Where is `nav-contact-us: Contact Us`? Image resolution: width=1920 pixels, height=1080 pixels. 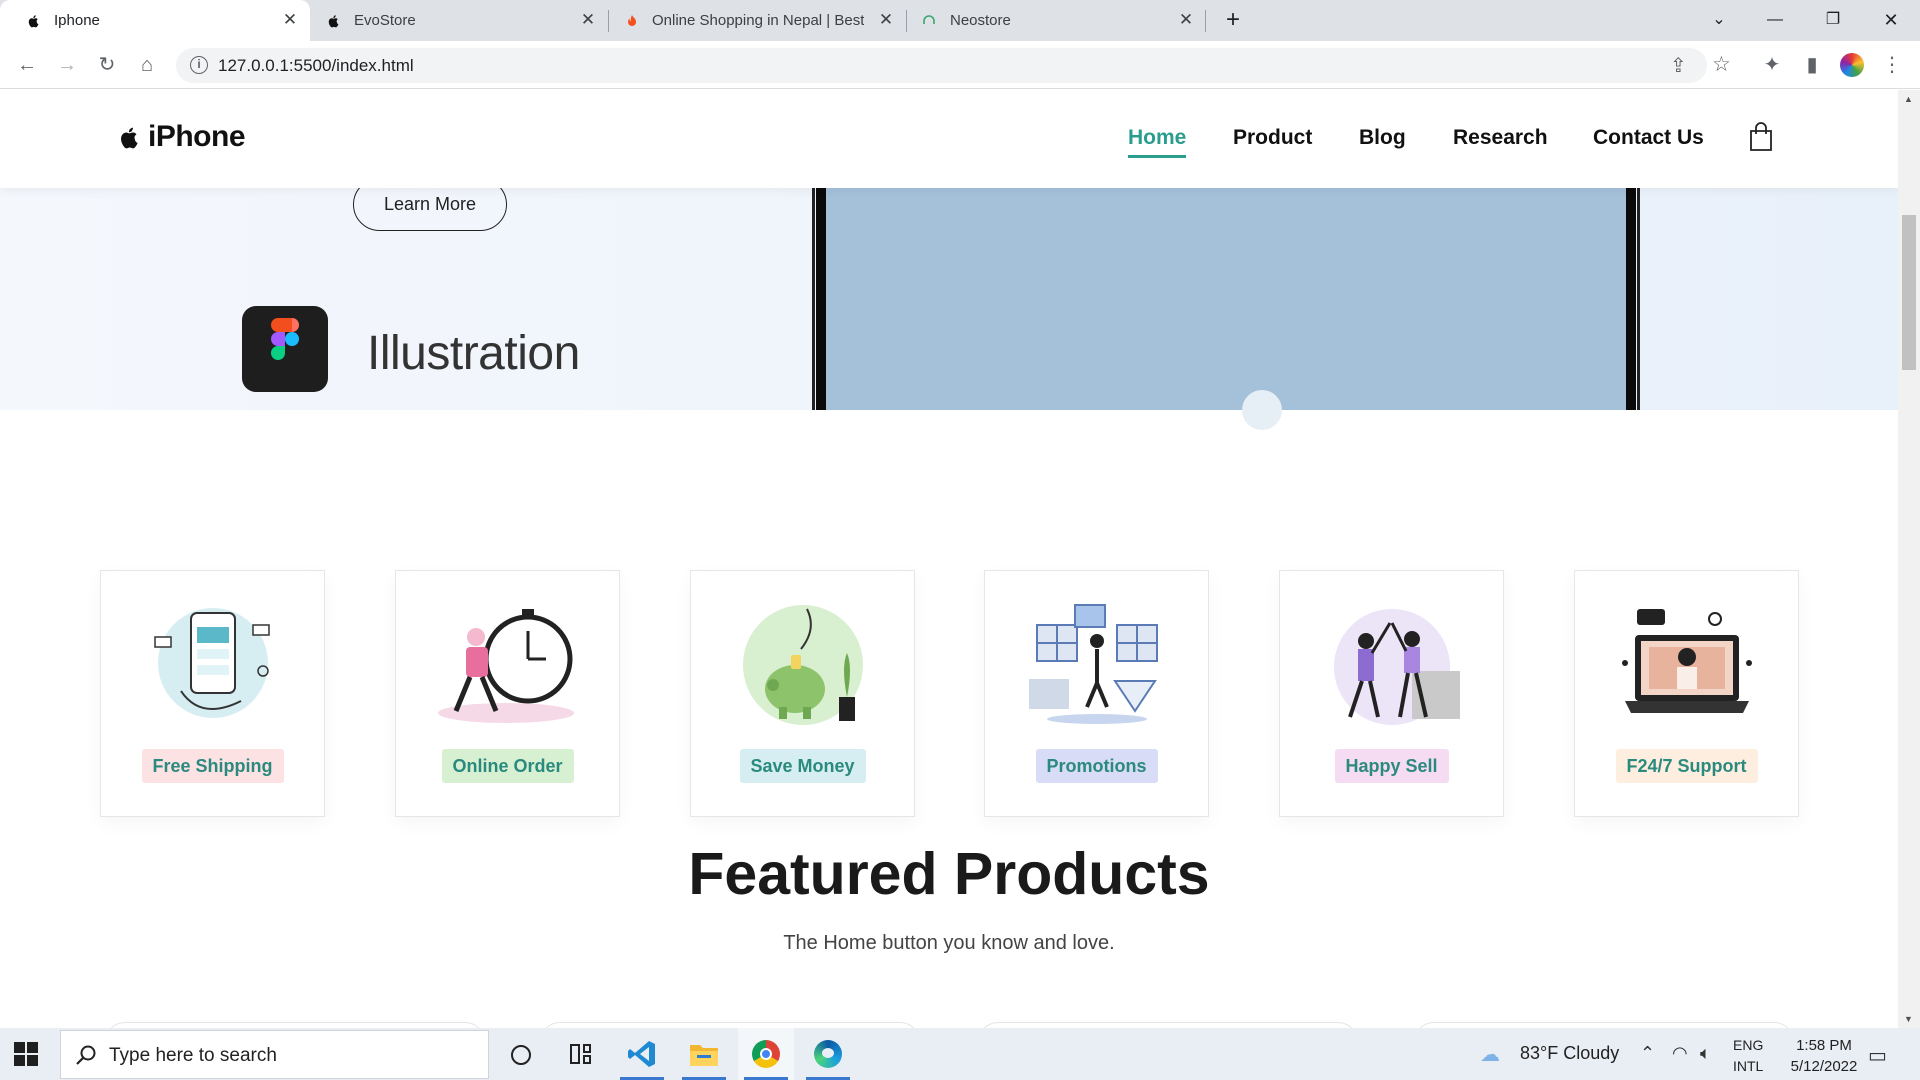
nav-contact-us: Contact Us is located at coordinates (1648, 138).